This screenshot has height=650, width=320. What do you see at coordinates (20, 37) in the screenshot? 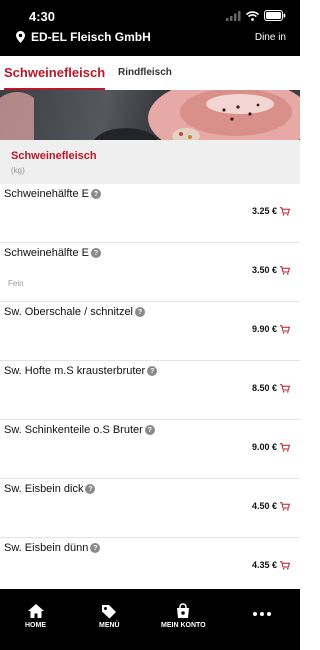
I see `location-pin-icon` at bounding box center [20, 37].